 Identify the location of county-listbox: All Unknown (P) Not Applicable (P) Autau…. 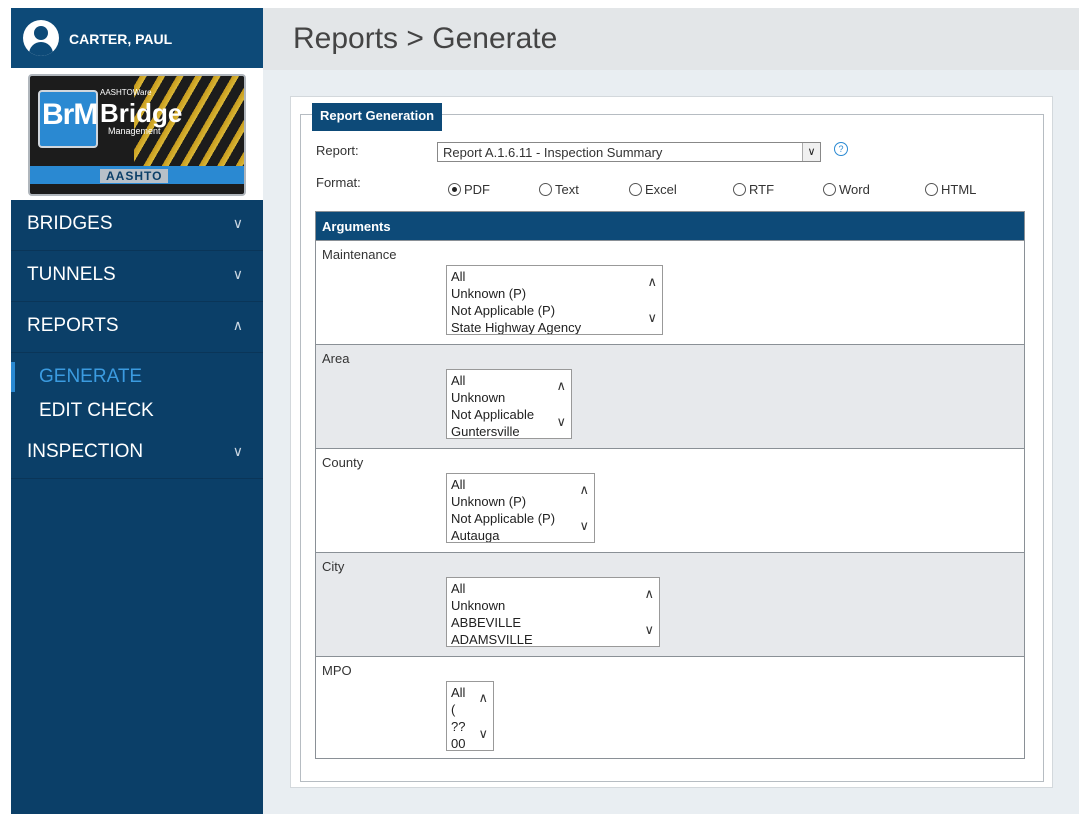
(520, 508).